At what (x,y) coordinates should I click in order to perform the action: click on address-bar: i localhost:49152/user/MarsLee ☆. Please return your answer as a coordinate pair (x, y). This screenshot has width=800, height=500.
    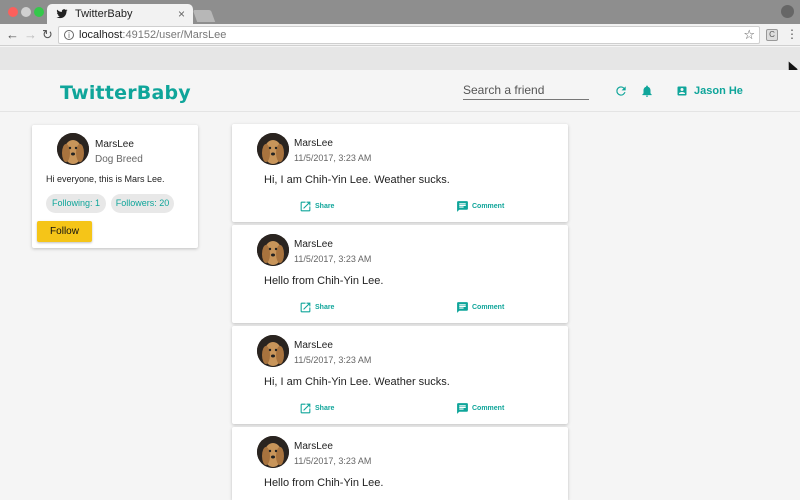
    Looking at the image, I should click on (409, 35).